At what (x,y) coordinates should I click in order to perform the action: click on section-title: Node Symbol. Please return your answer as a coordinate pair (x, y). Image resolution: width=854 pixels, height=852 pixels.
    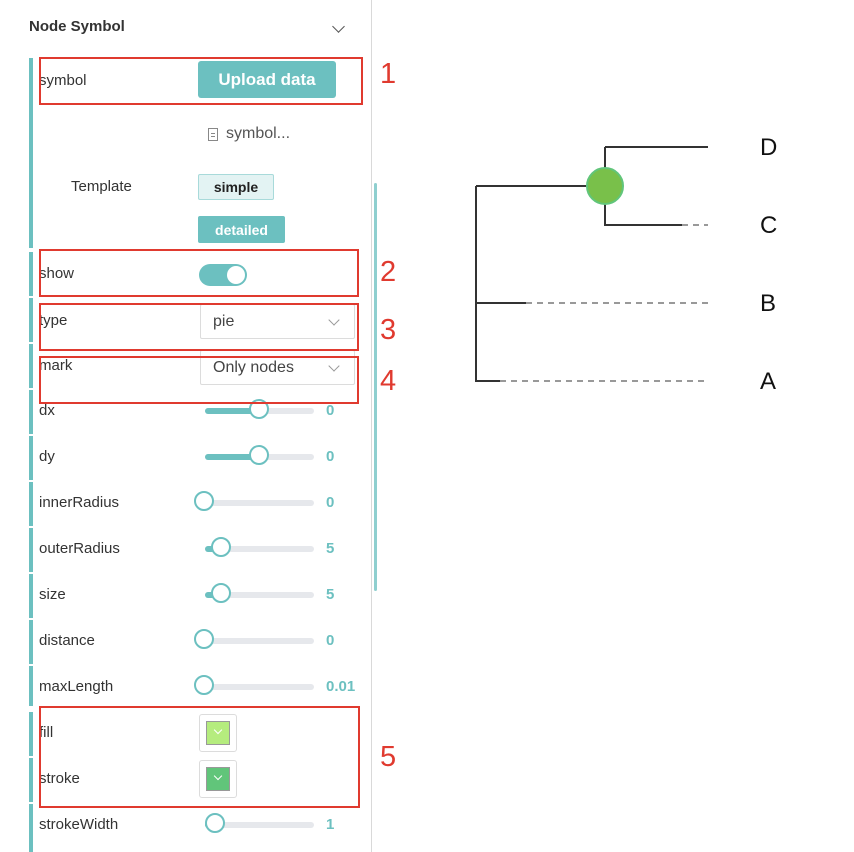
    Looking at the image, I should click on (77, 26).